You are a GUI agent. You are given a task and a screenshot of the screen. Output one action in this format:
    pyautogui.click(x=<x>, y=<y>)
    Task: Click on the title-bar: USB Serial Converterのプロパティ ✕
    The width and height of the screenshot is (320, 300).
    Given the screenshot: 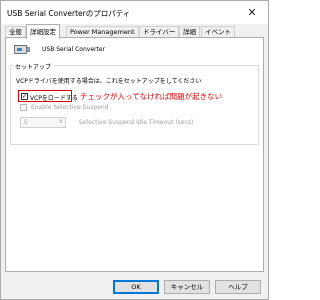 What is the action you would take?
    pyautogui.click(x=134, y=12)
    